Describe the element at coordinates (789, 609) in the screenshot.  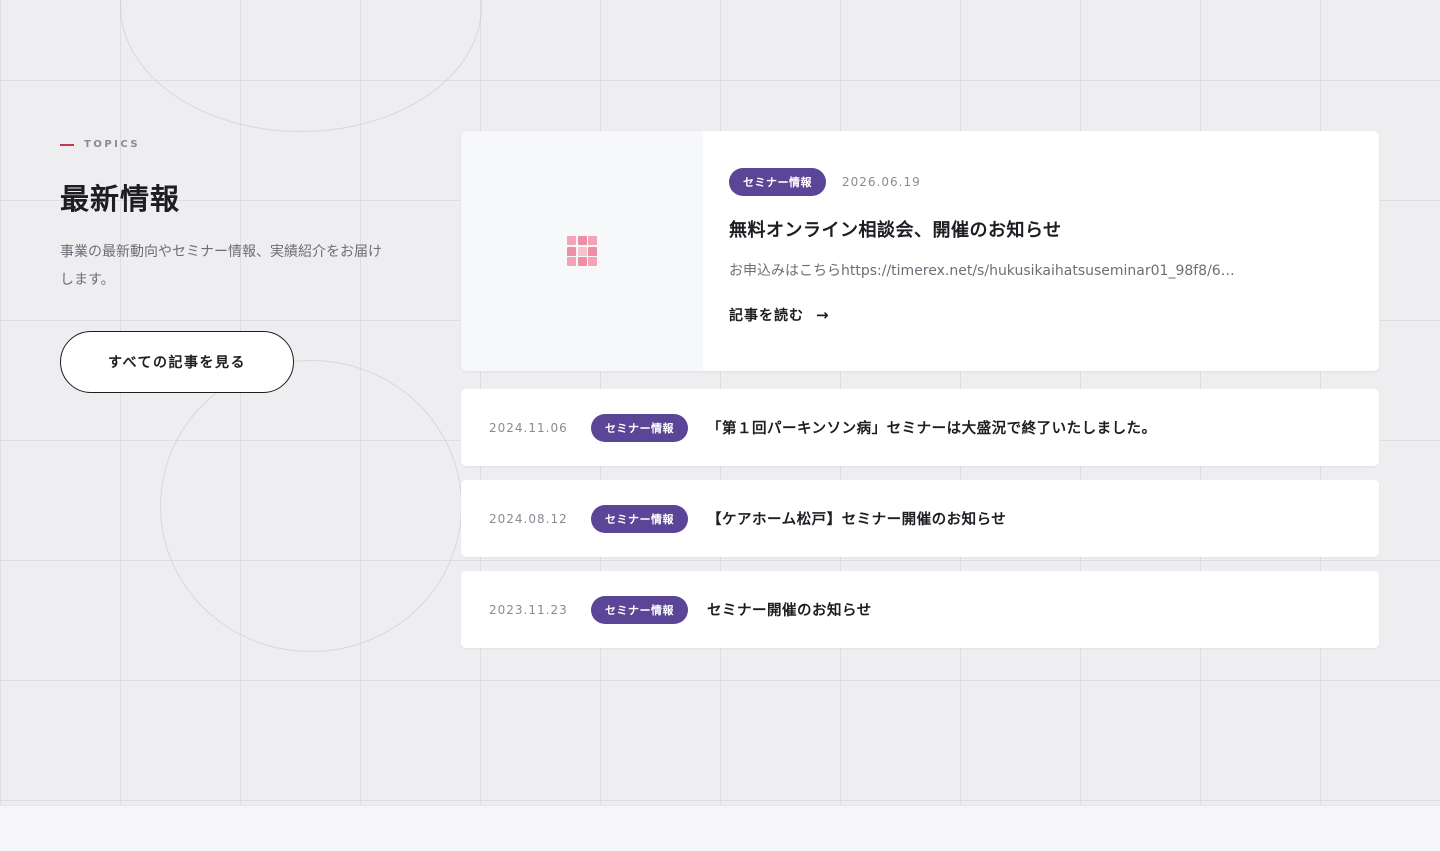
I see `article-title: セミナー開催のお知らせ` at that location.